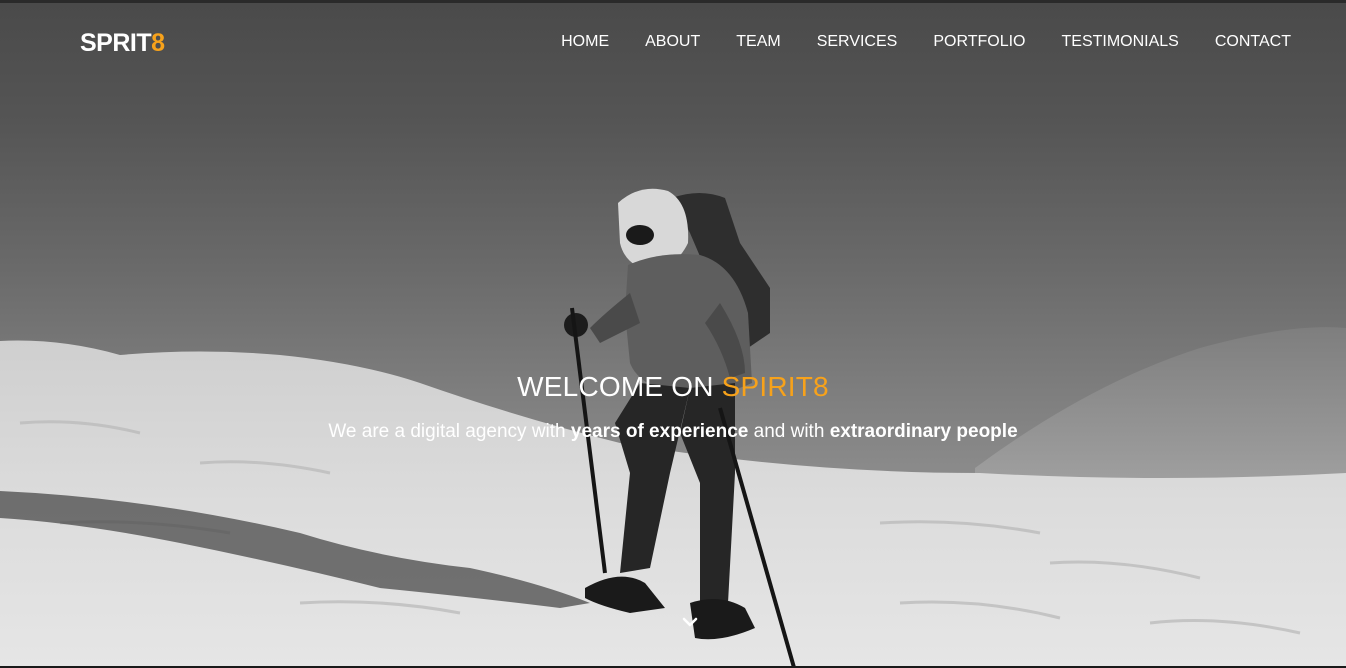  I want to click on nav-item-home: HOME, so click(585, 42).